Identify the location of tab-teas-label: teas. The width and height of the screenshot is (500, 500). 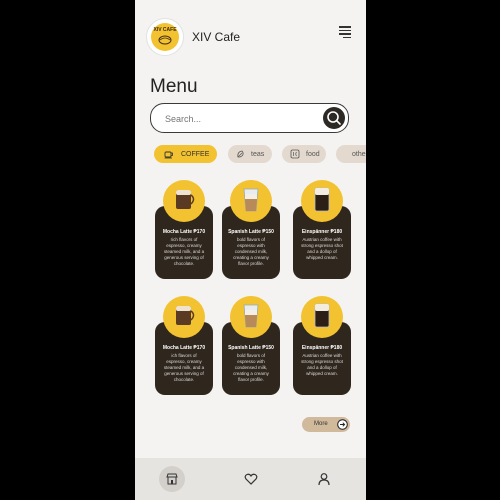
(258, 154).